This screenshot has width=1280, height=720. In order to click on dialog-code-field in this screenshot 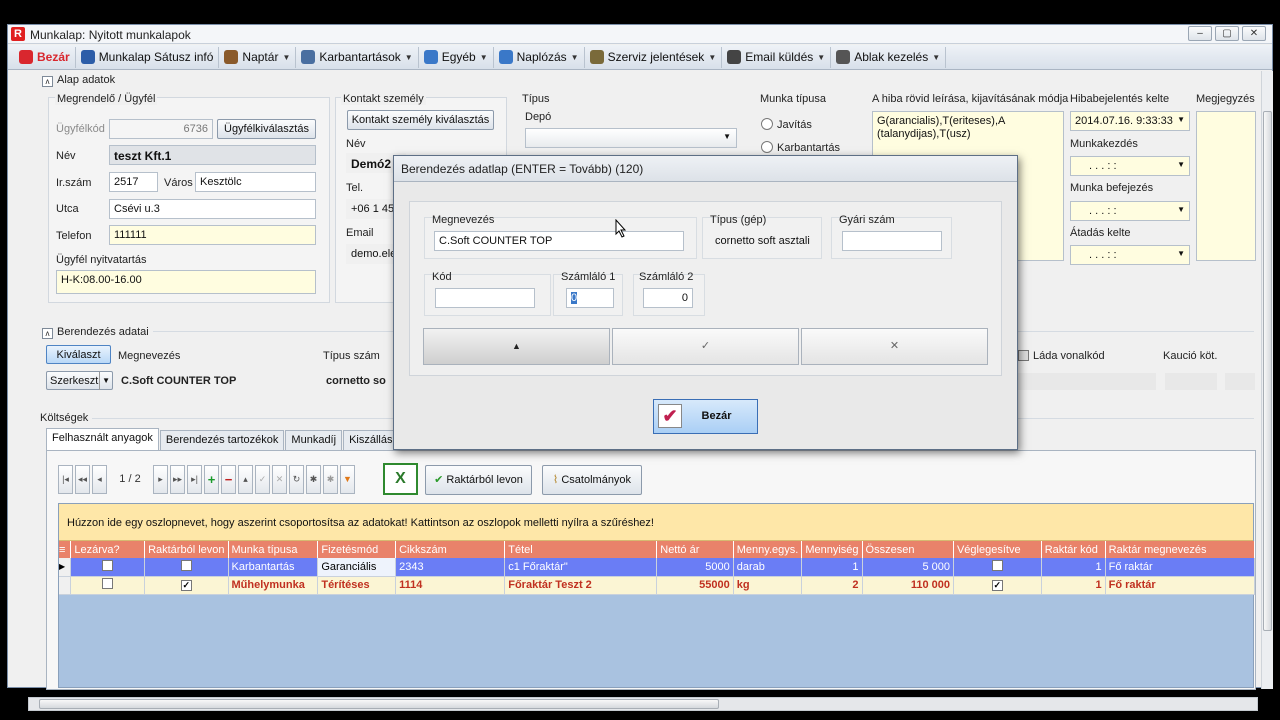, I will do `click(485, 298)`.